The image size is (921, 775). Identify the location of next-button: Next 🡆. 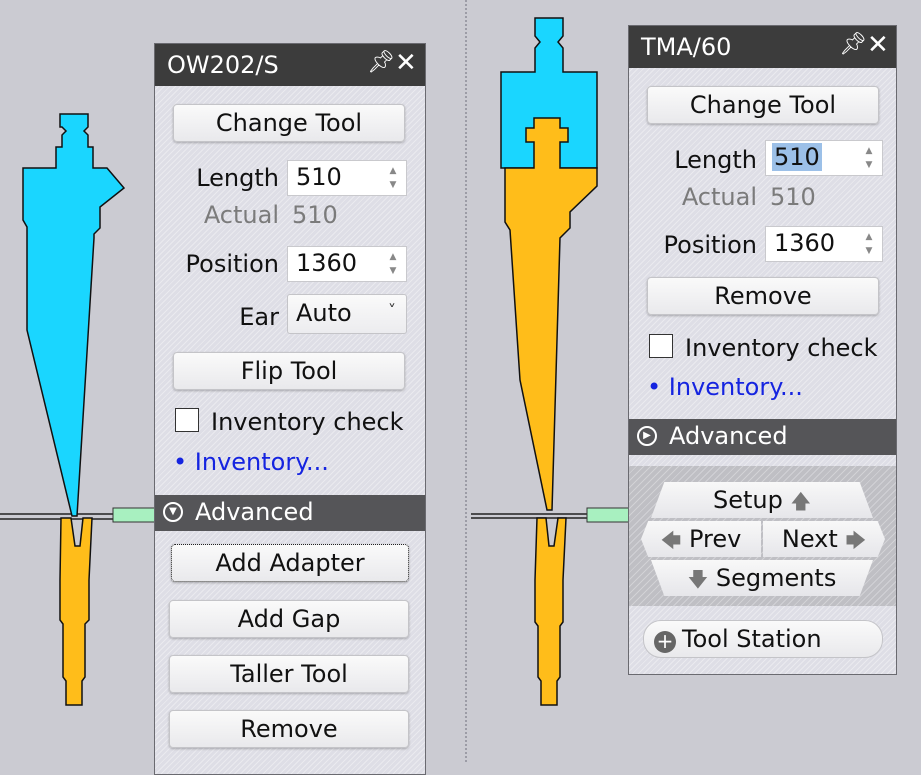
(824, 539).